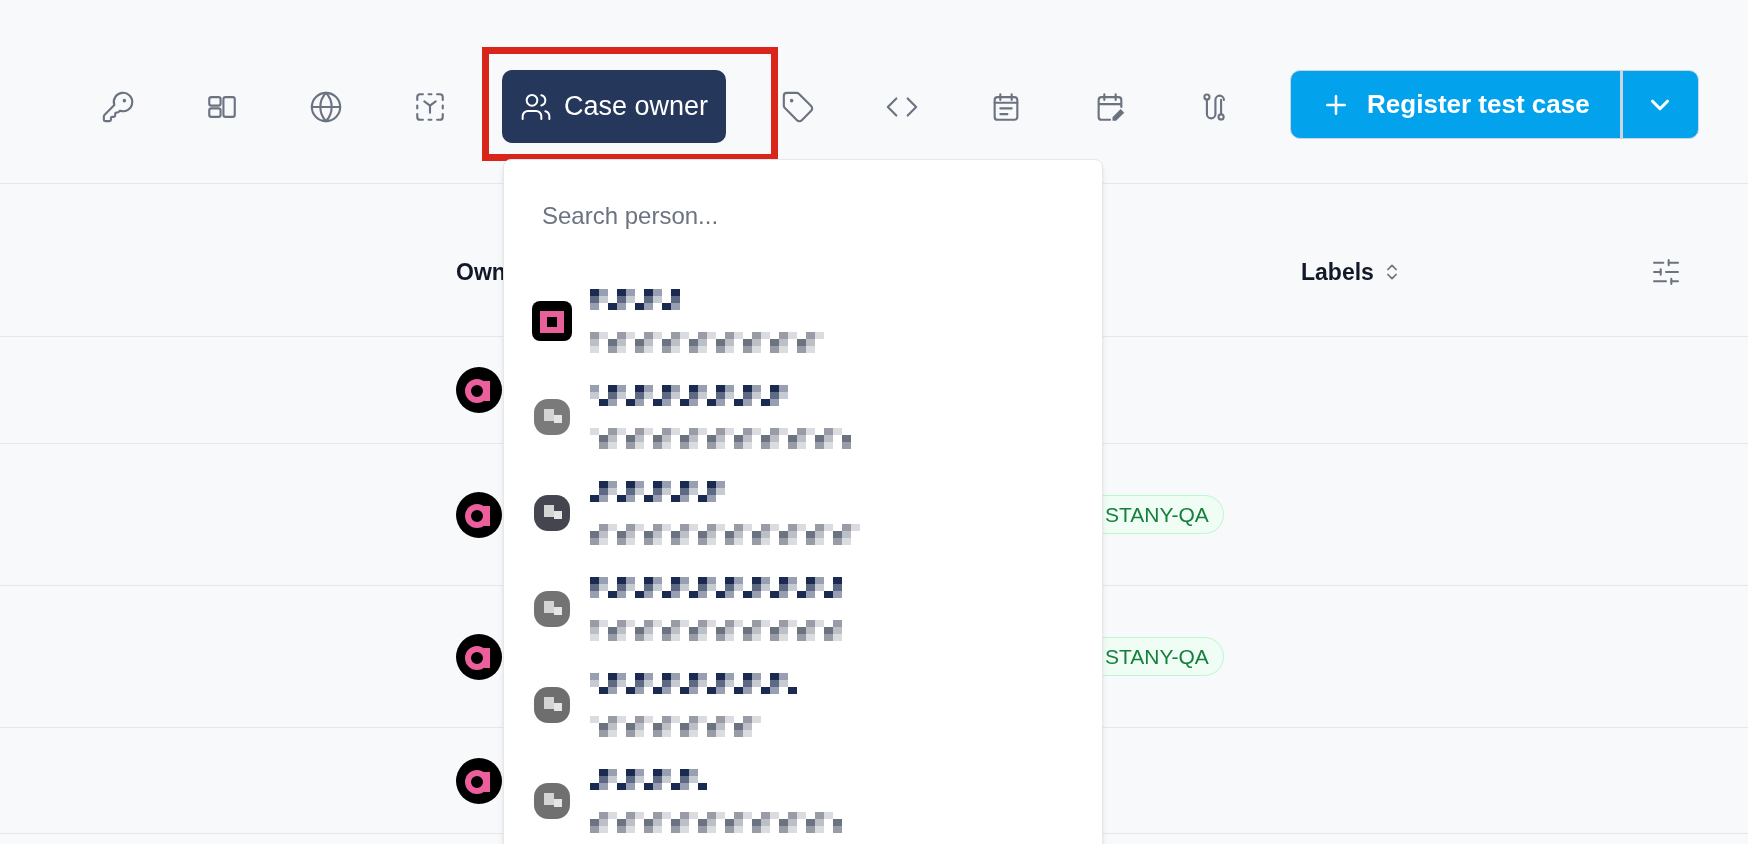 The width and height of the screenshot is (1748, 844). Describe the element at coordinates (481, 271) in the screenshot. I see `column-header: Own` at that location.